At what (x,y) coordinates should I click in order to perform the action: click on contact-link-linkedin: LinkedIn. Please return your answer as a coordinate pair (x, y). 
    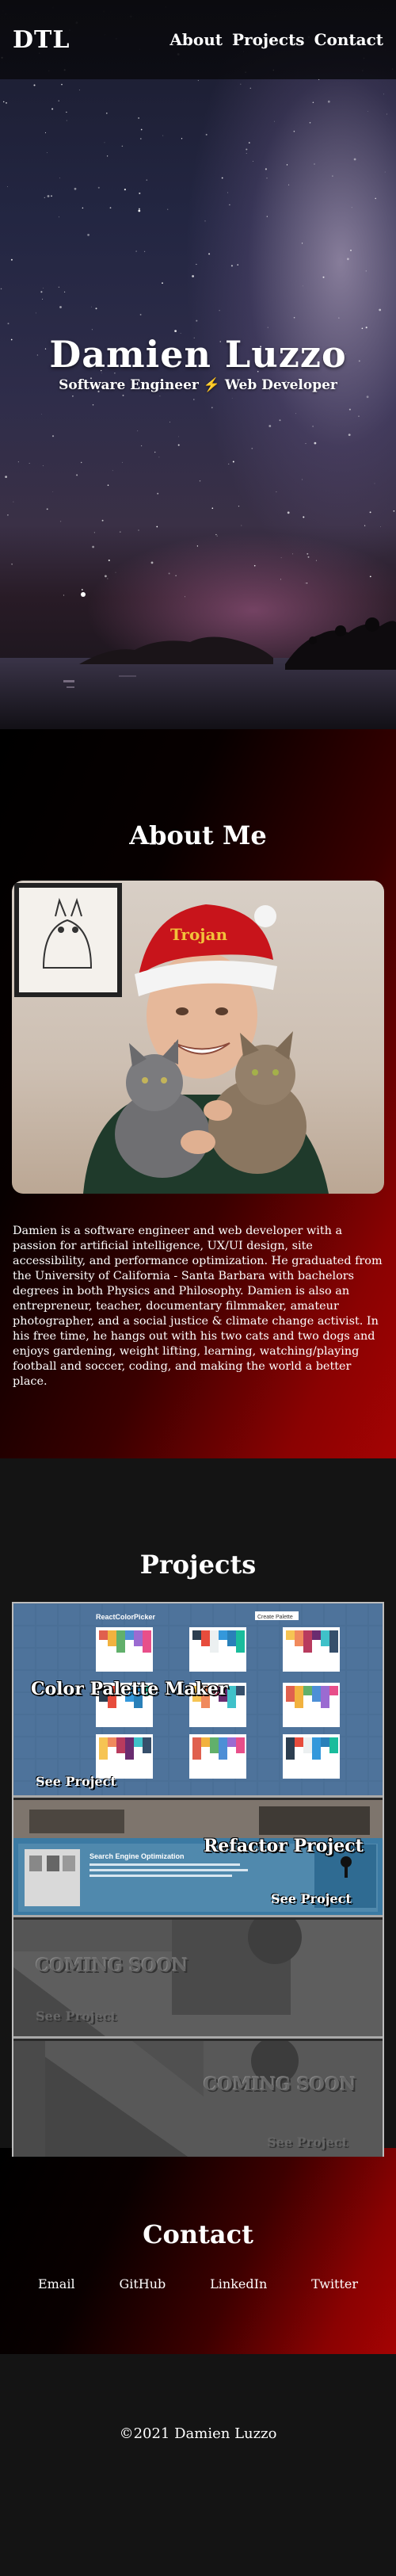
    Looking at the image, I should click on (238, 2283).